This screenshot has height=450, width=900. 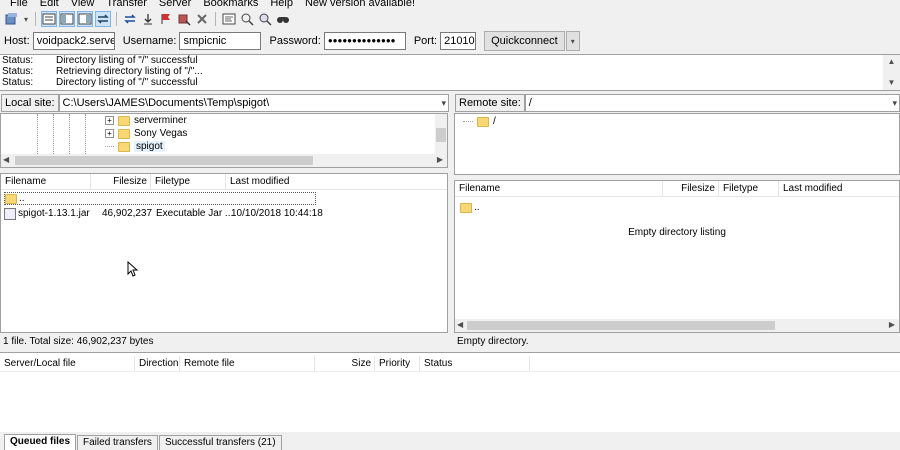 I want to click on col-size: Size, so click(x=345, y=363).